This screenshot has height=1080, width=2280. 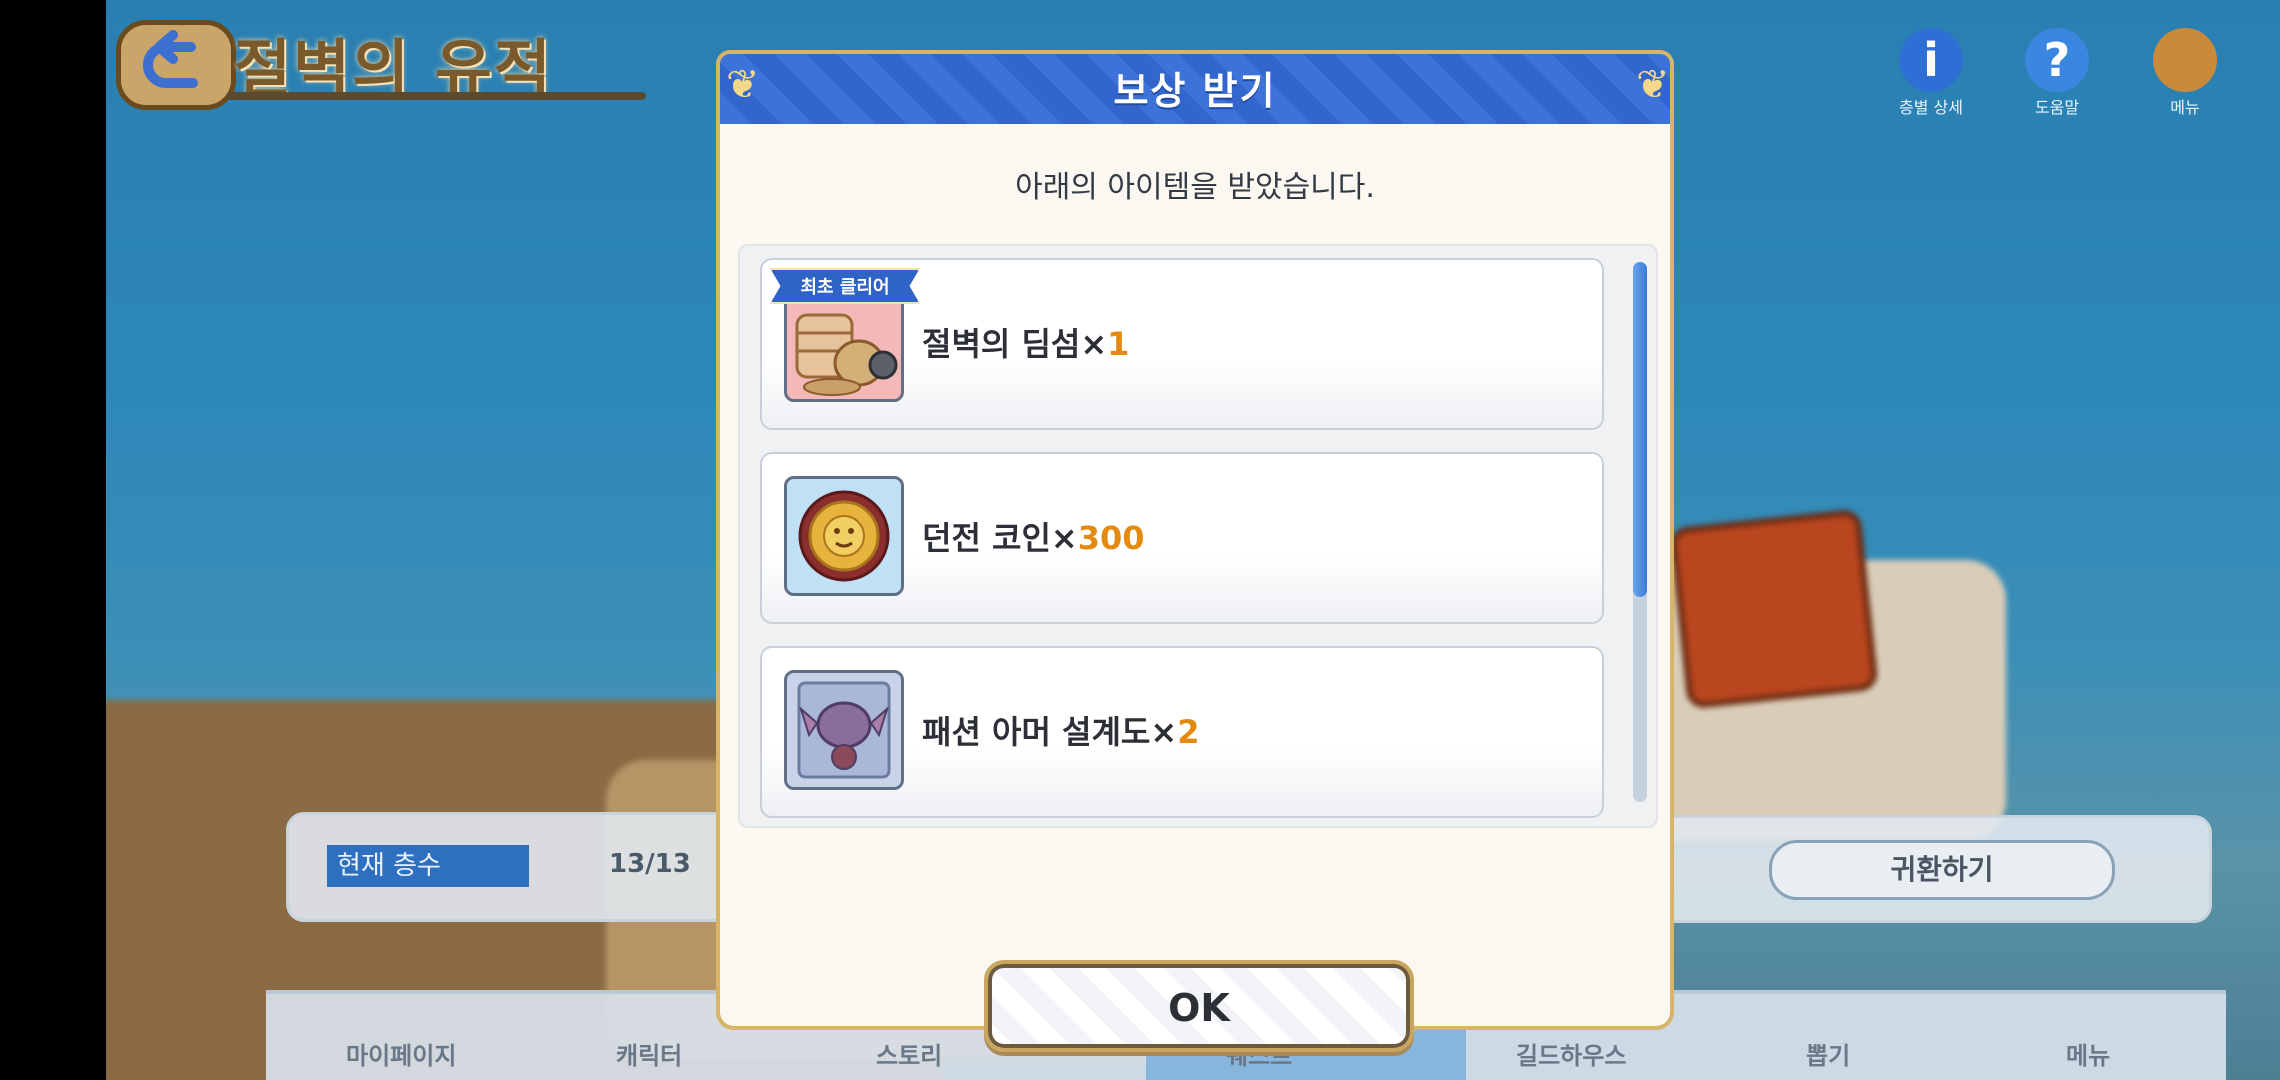 I want to click on reward-item-name: 패션 아머 설계도, so click(x=1036, y=732).